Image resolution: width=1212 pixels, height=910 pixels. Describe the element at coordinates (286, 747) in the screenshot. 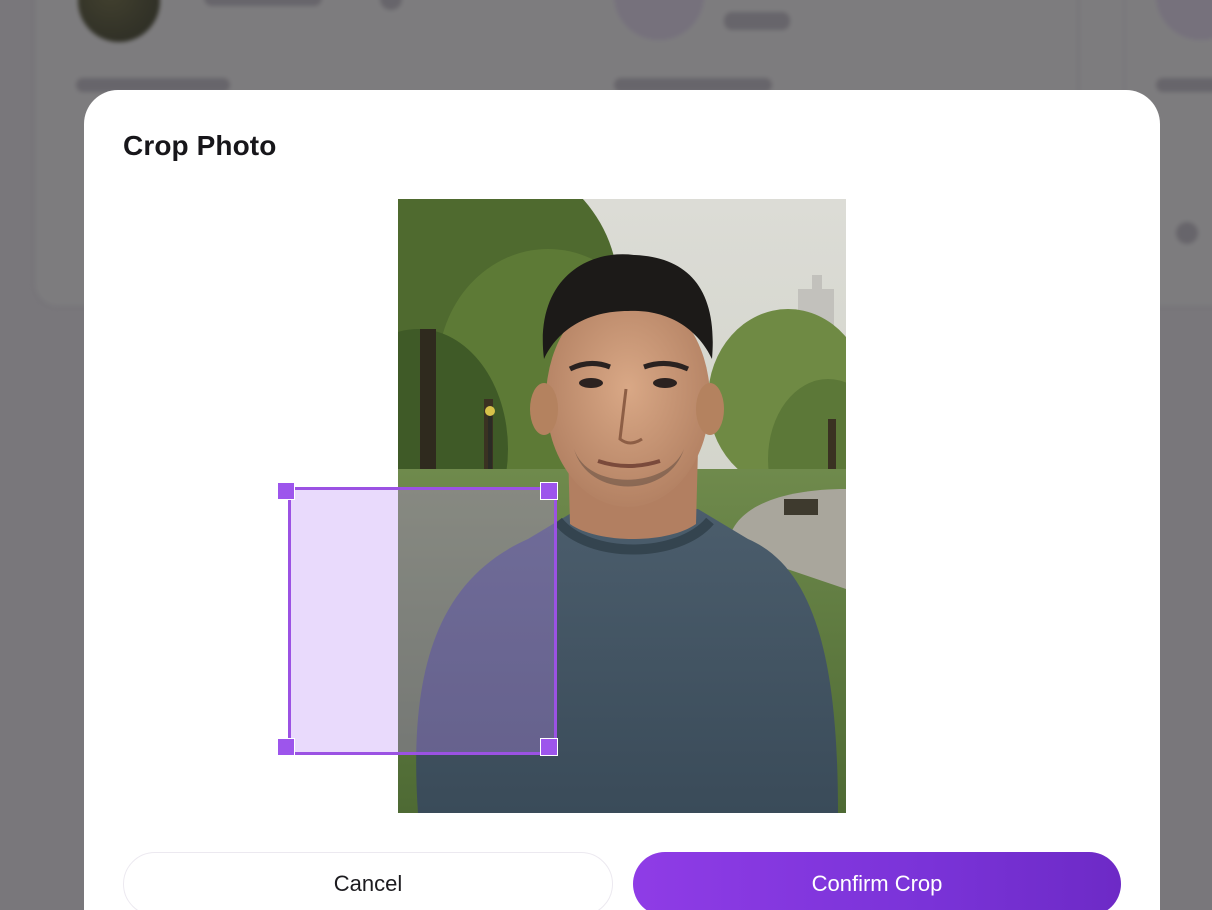

I see `crop-handle-bottom-left` at that location.